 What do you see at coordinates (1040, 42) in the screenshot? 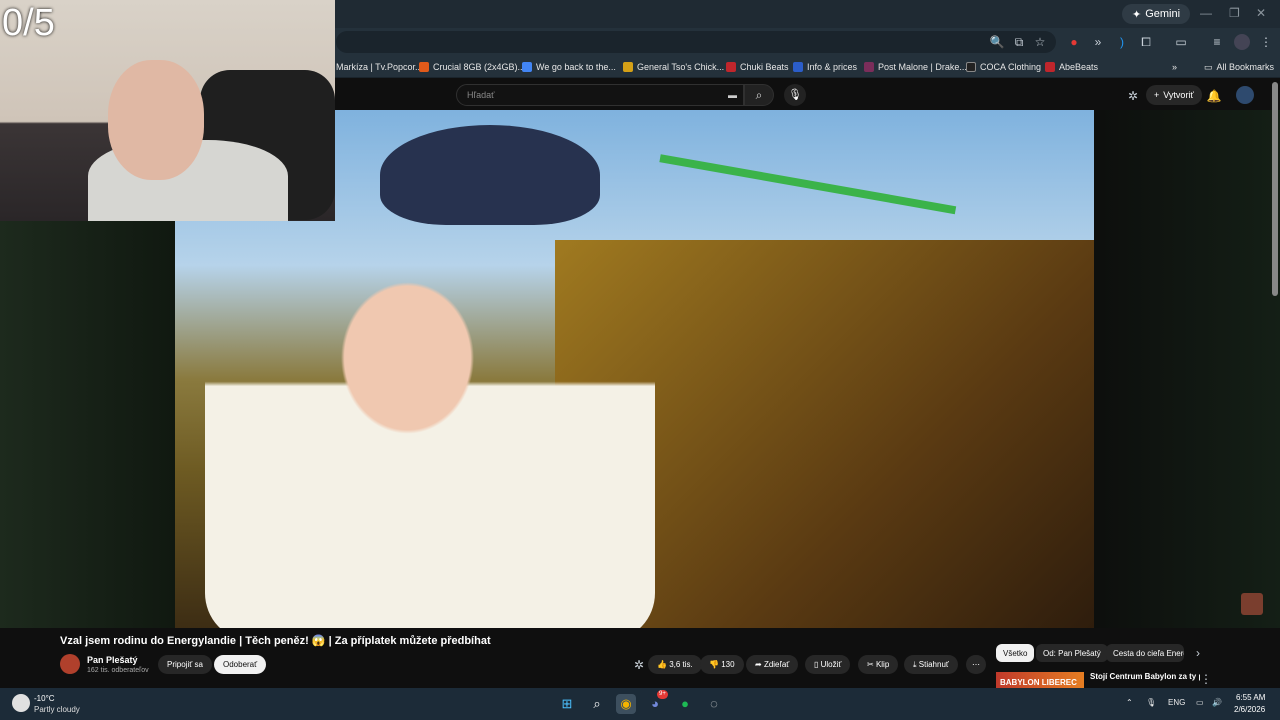
I see `bookmark-star-icon: ☆` at bounding box center [1040, 42].